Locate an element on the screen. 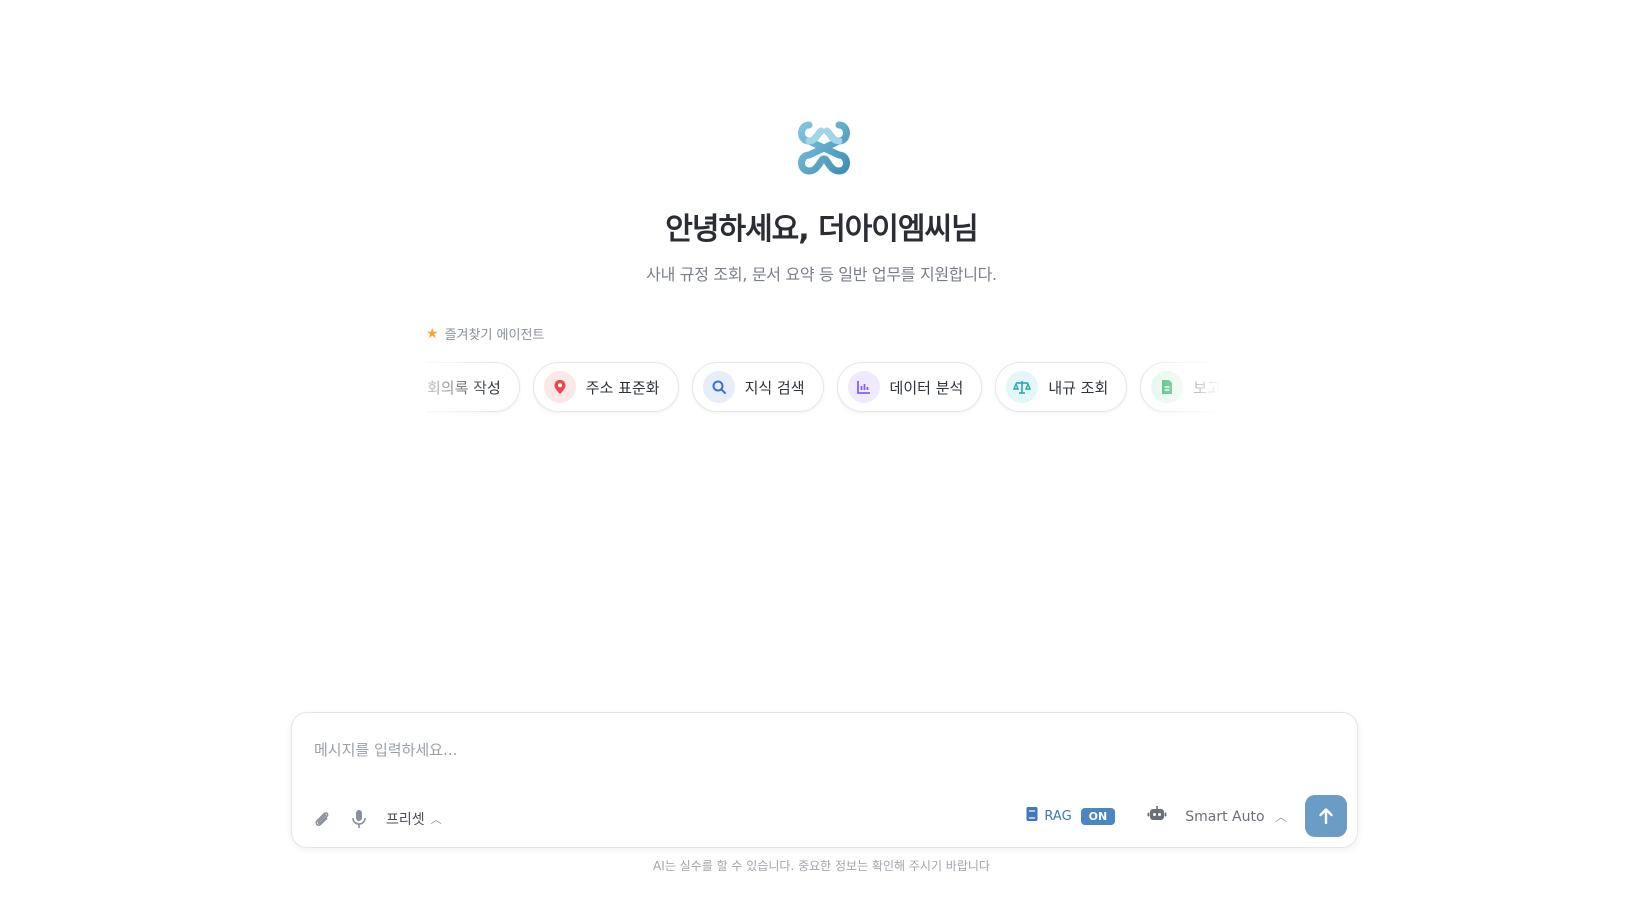  paperclip-icon is located at coordinates (322, 819).